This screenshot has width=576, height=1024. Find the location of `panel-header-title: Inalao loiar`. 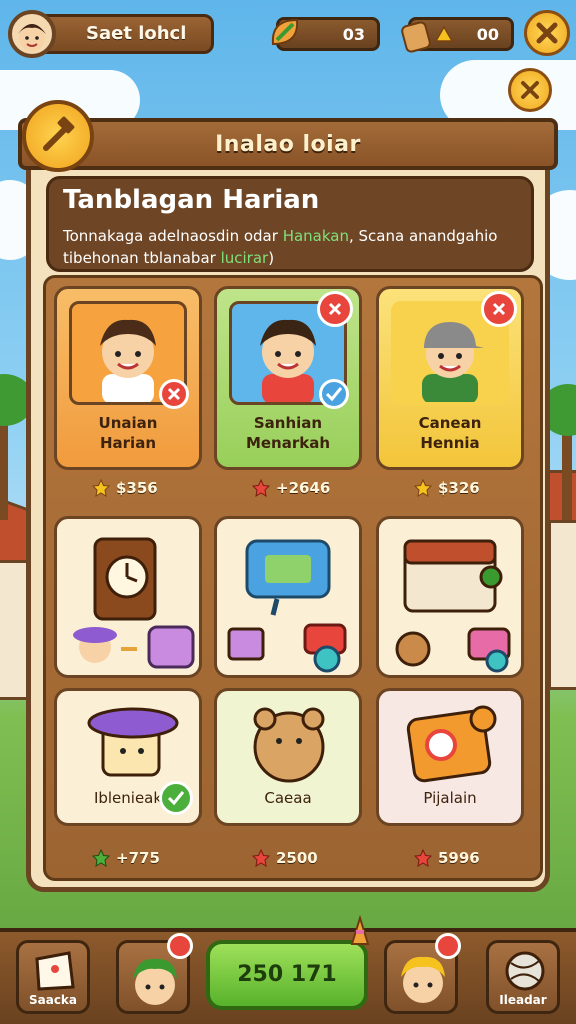

panel-header-title: Inalao loiar is located at coordinates (288, 144).